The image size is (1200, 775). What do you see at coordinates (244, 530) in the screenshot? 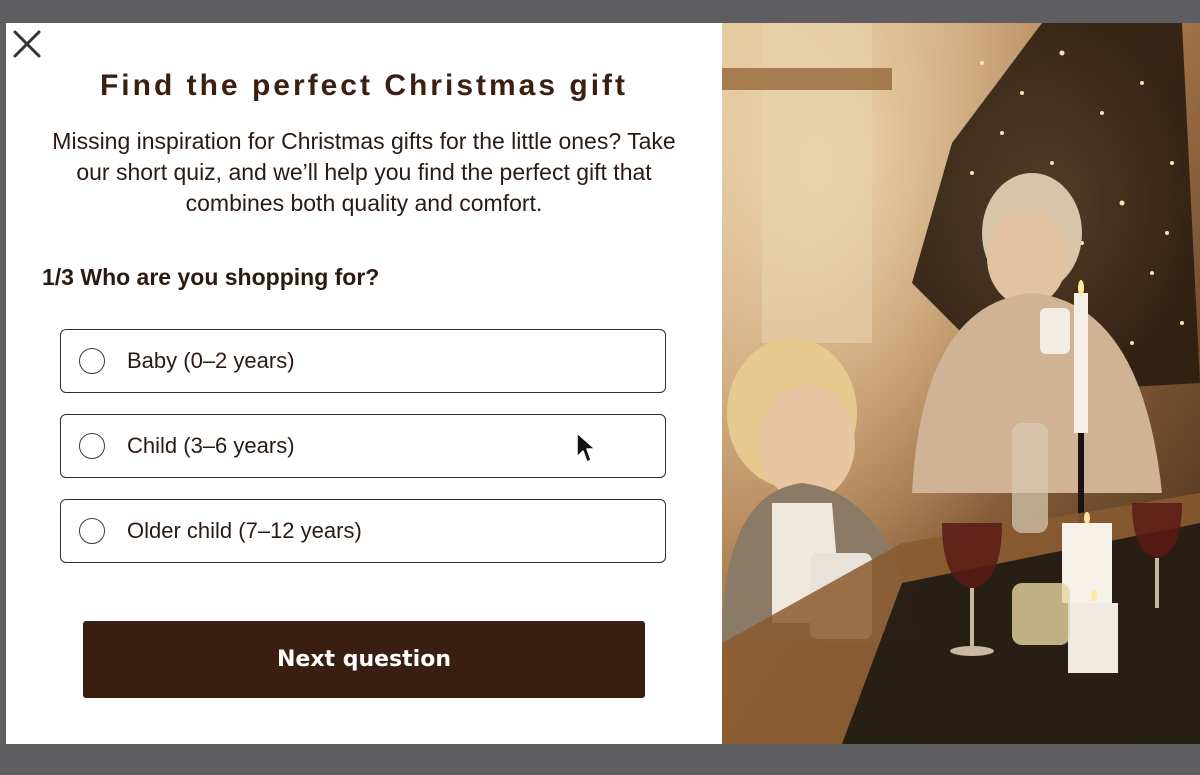
I see `option-label: Older child (7–12 years)` at bounding box center [244, 530].